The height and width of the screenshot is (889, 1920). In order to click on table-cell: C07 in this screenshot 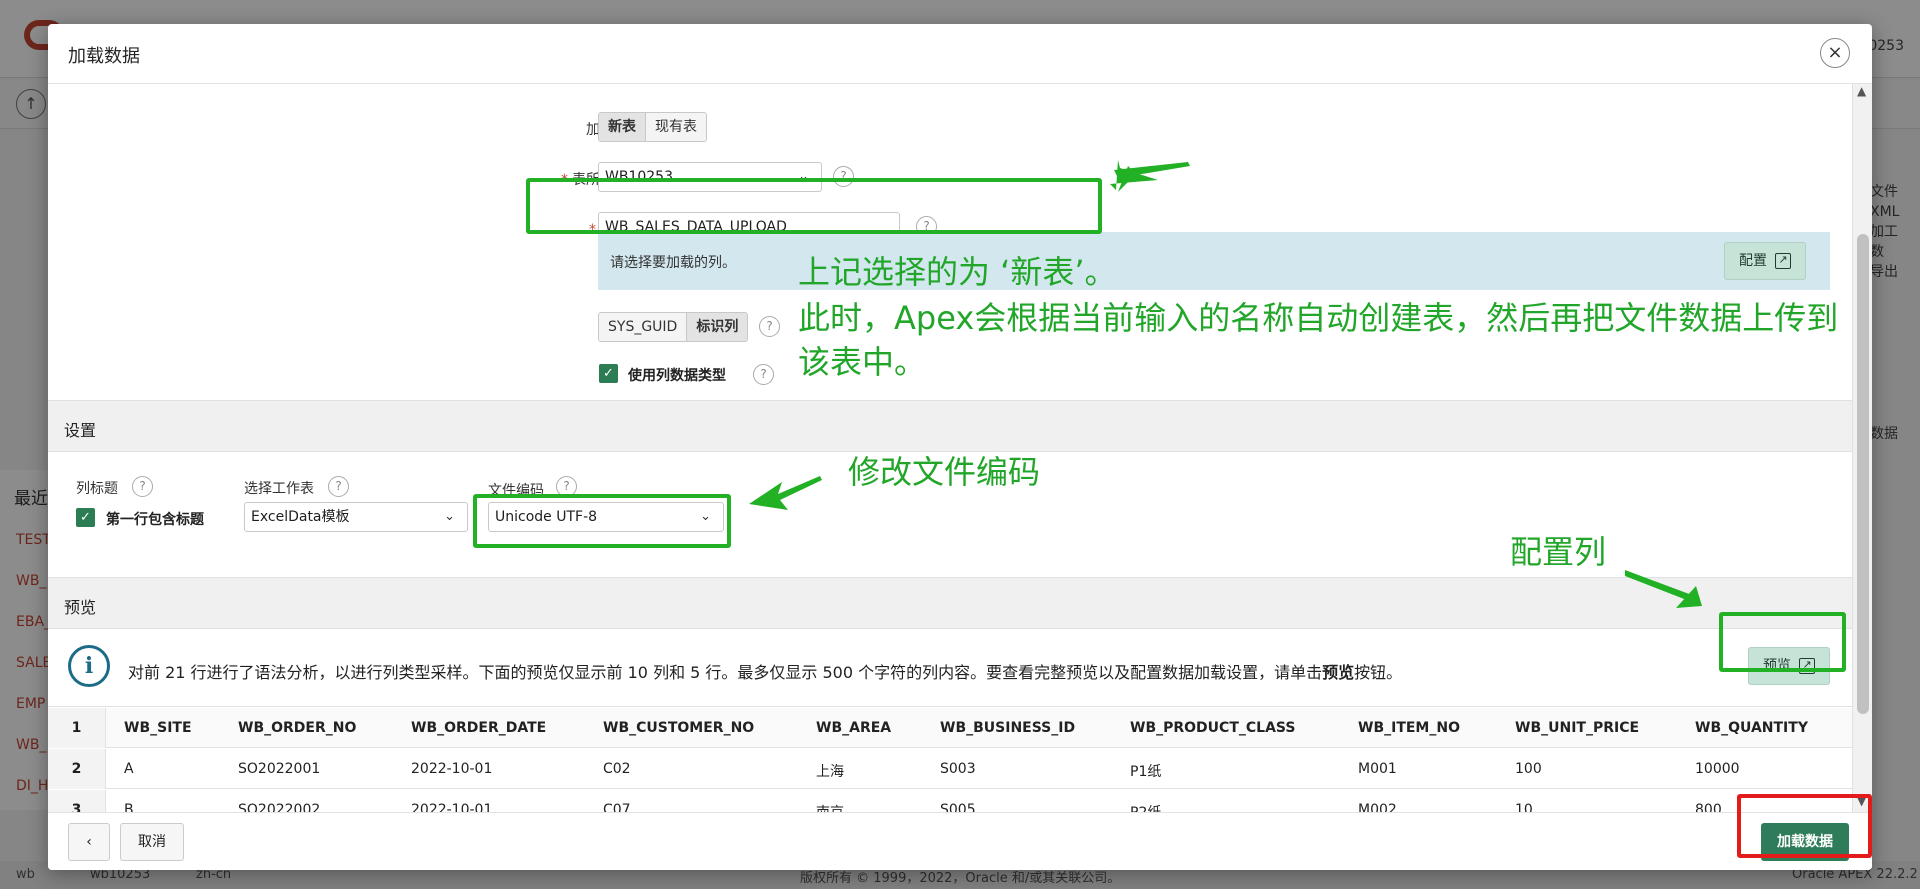, I will do `click(617, 807)`.